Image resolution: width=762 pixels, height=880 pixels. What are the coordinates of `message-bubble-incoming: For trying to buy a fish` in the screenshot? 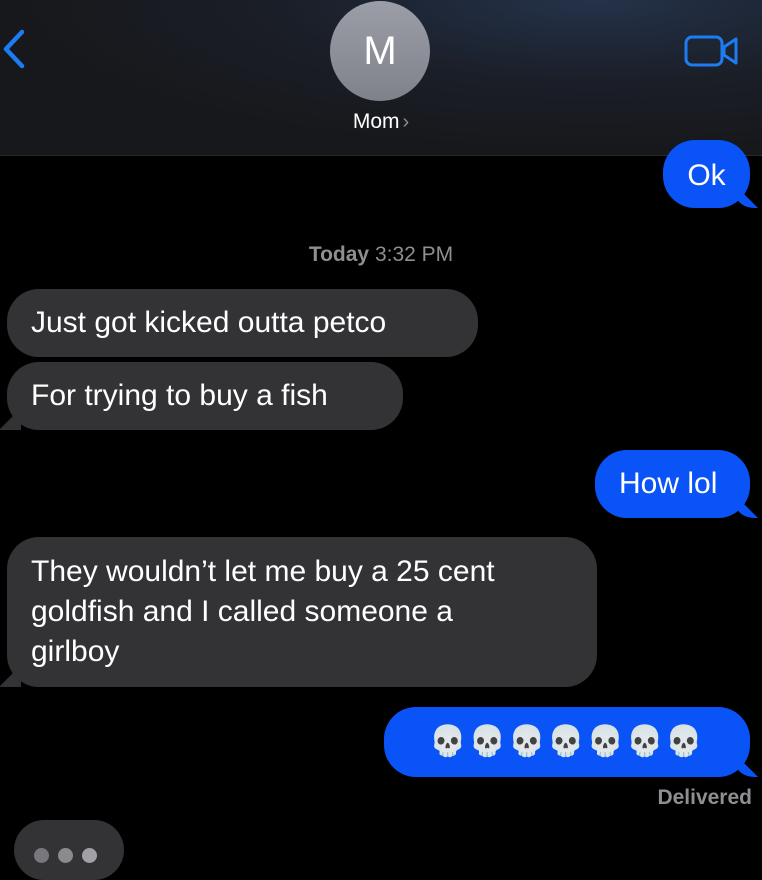 It's located at (205, 396).